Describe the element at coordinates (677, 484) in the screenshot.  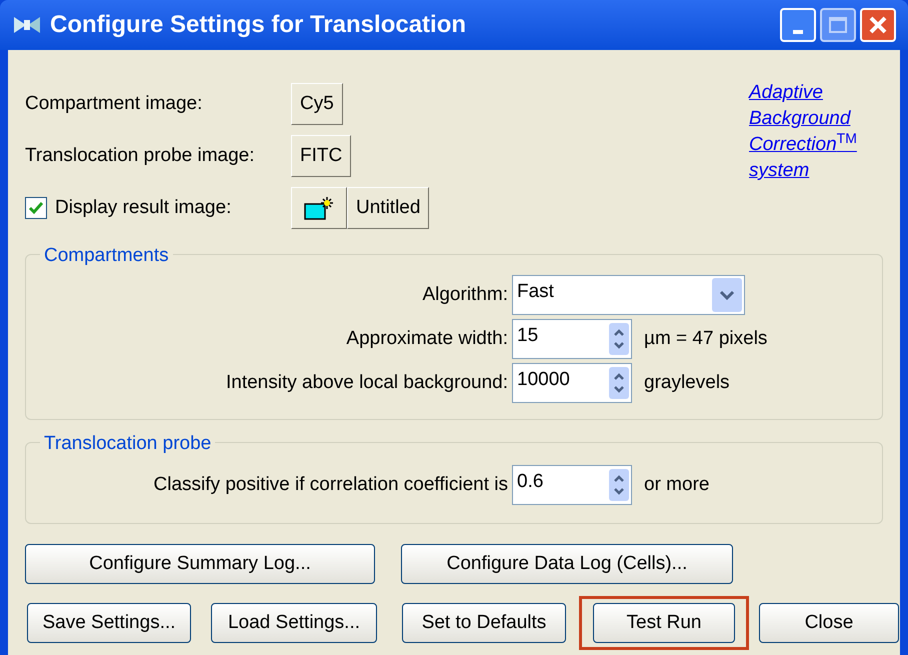
I see `unit-label: or more` at that location.